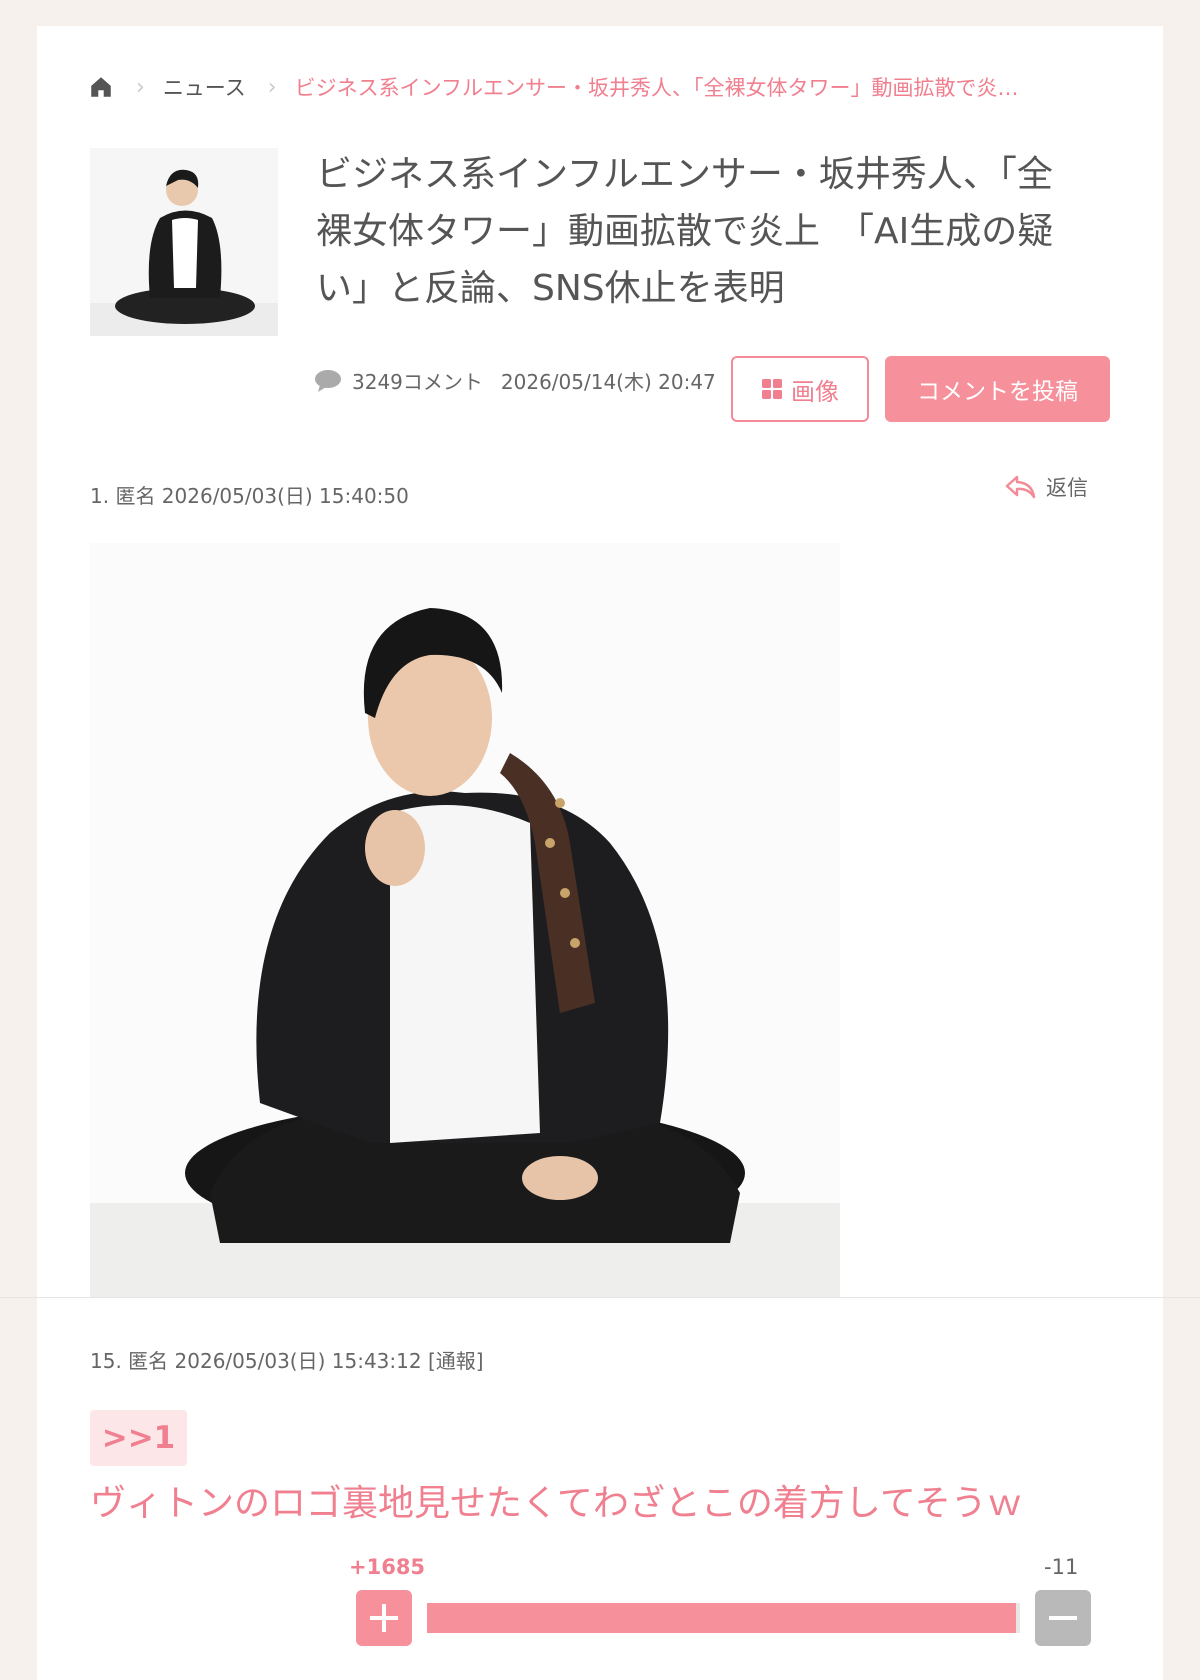 The height and width of the screenshot is (1680, 1200). I want to click on vote-ratio-bar, so click(723, 1618).